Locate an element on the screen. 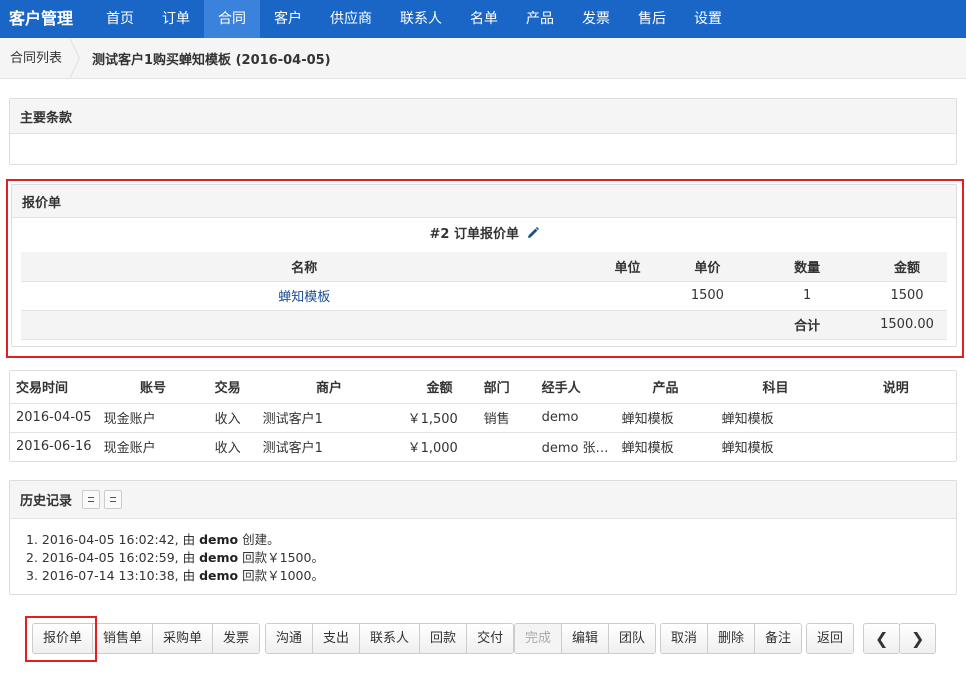 The width and height of the screenshot is (966, 683). sales-order-button: 销售单 is located at coordinates (123, 638).